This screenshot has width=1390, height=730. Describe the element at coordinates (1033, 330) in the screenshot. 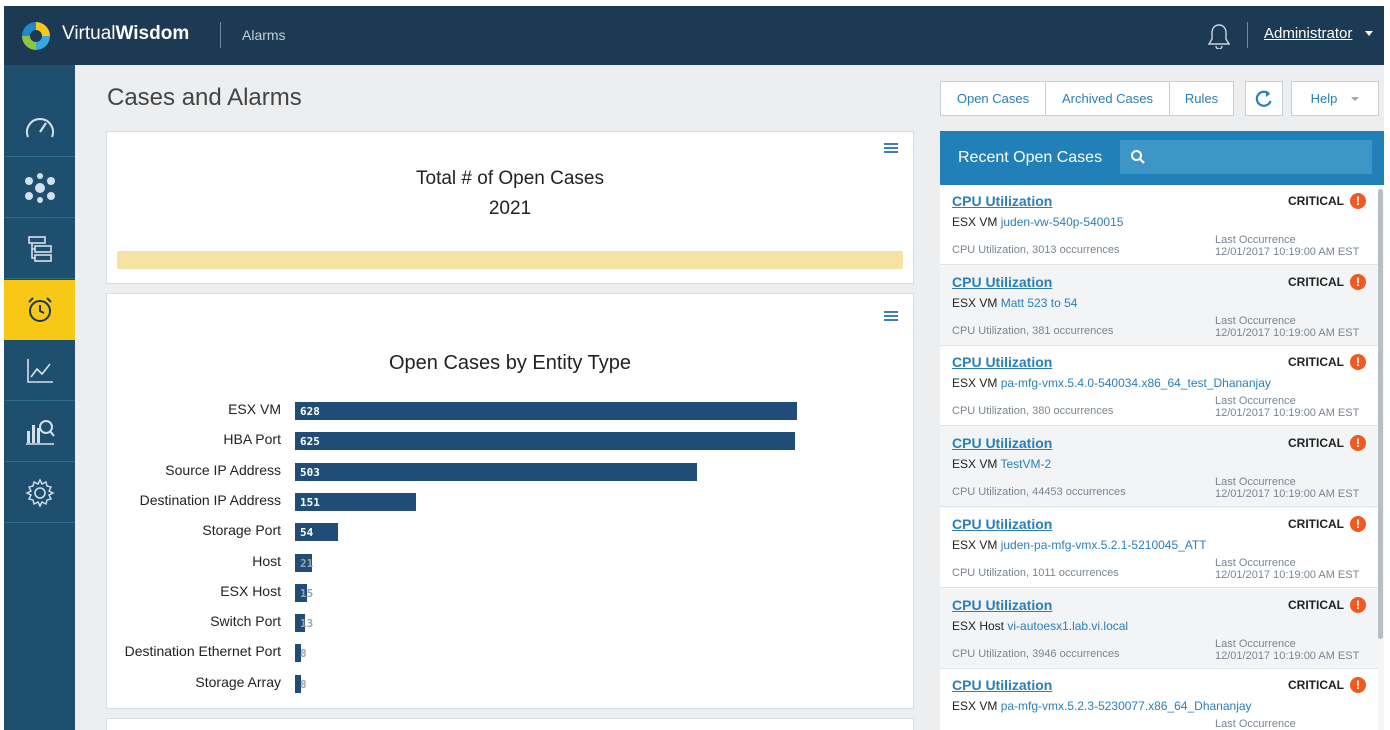

I see `occurrence-count: CPU Utilization, 381 occurrences` at that location.